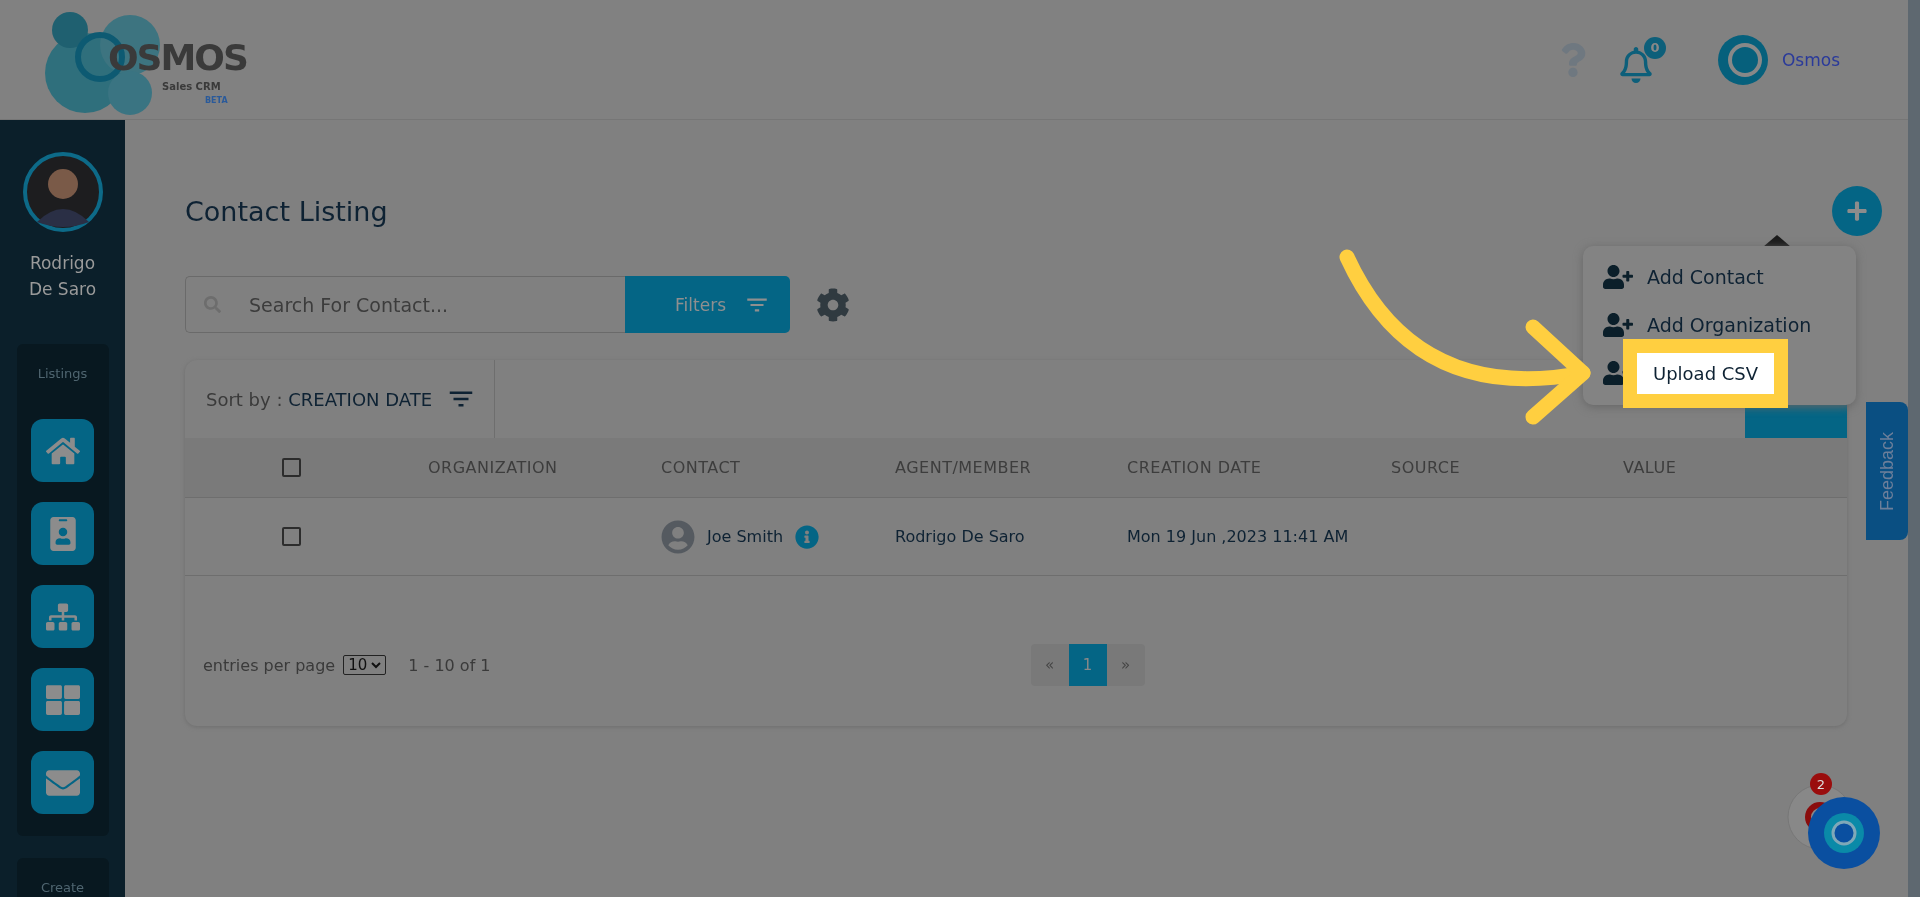 Image resolution: width=1920 pixels, height=897 pixels. What do you see at coordinates (833, 304) in the screenshot?
I see `settings-icon` at bounding box center [833, 304].